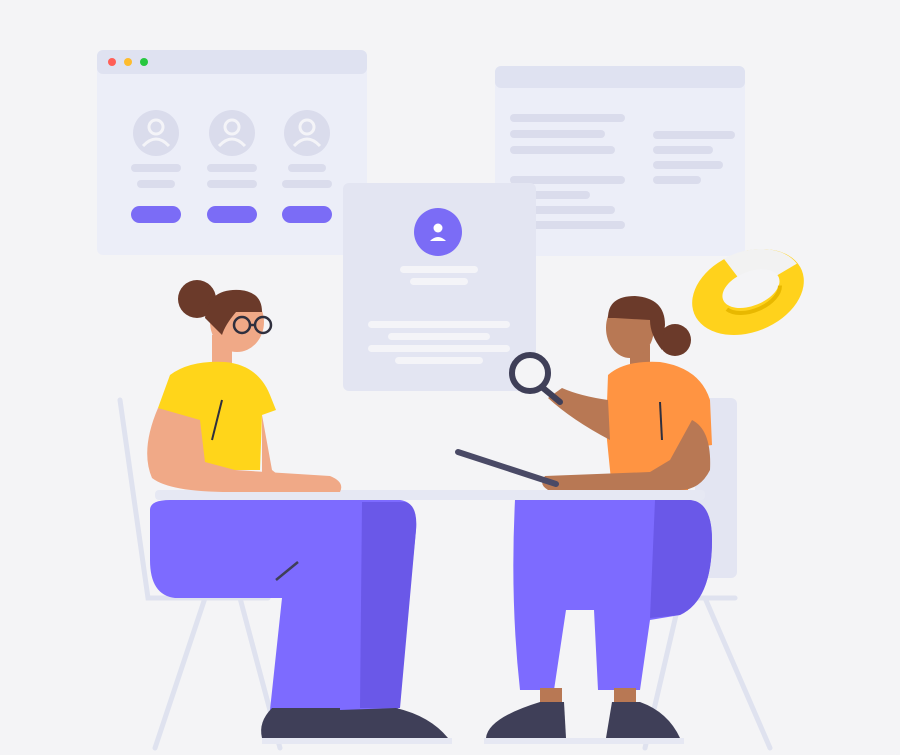 The height and width of the screenshot is (755, 900). Describe the element at coordinates (507, 468) in the screenshot. I see `tablet-icon` at that location.